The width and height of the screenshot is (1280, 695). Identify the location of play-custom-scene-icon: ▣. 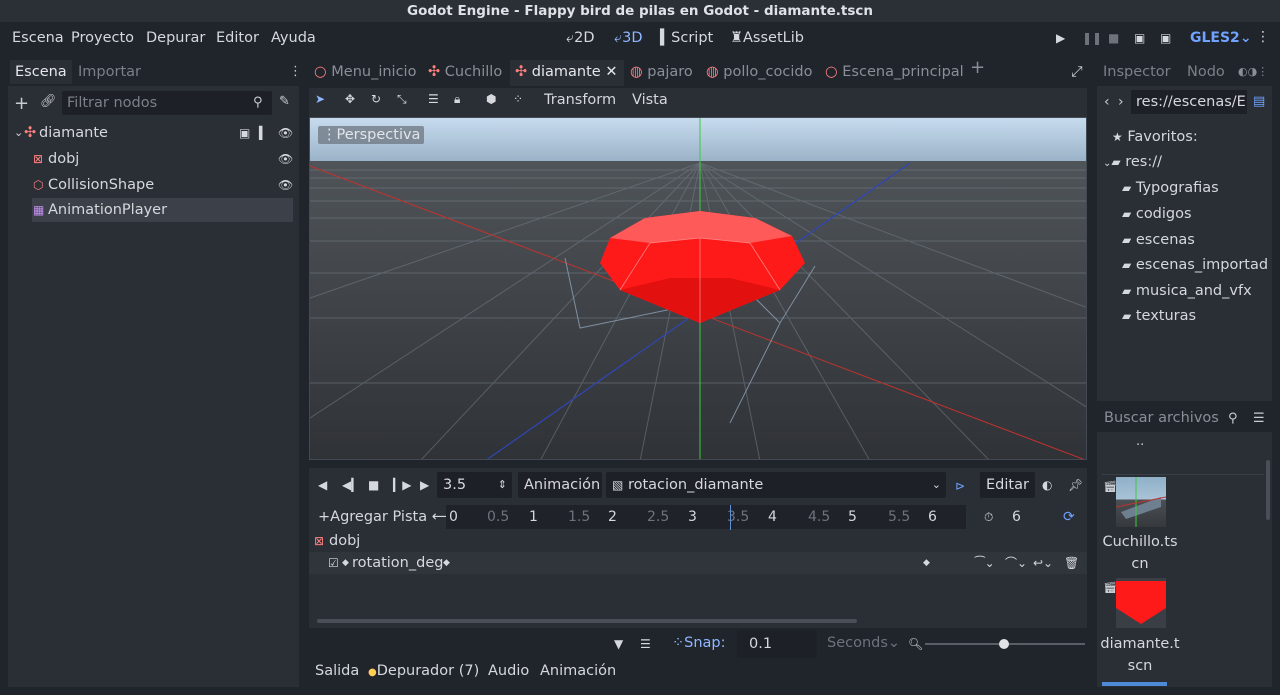
(1165, 38).